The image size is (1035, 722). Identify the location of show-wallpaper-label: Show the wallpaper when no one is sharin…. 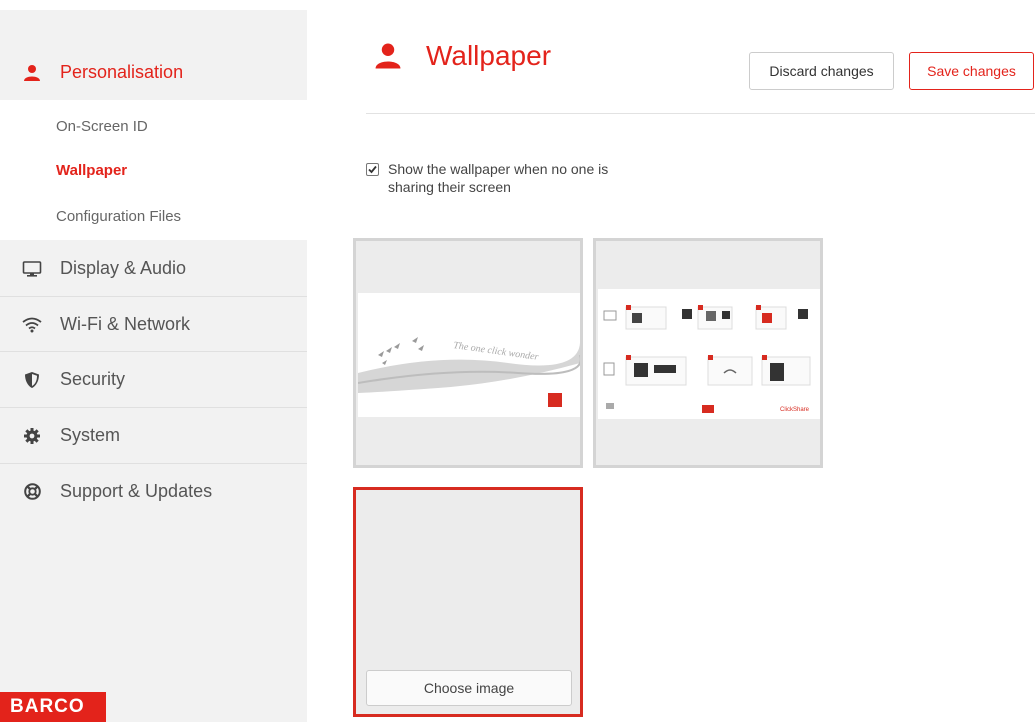
(498, 178).